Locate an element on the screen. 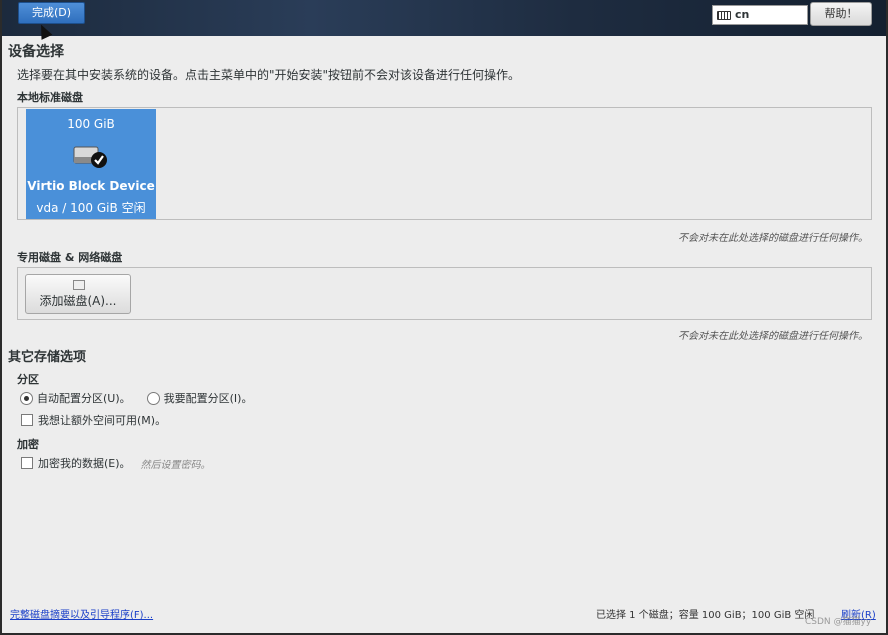 This screenshot has width=888, height=635. local-disks-note: 不会对未在此处选择的磁盘进行任何操作。 is located at coordinates (773, 238).